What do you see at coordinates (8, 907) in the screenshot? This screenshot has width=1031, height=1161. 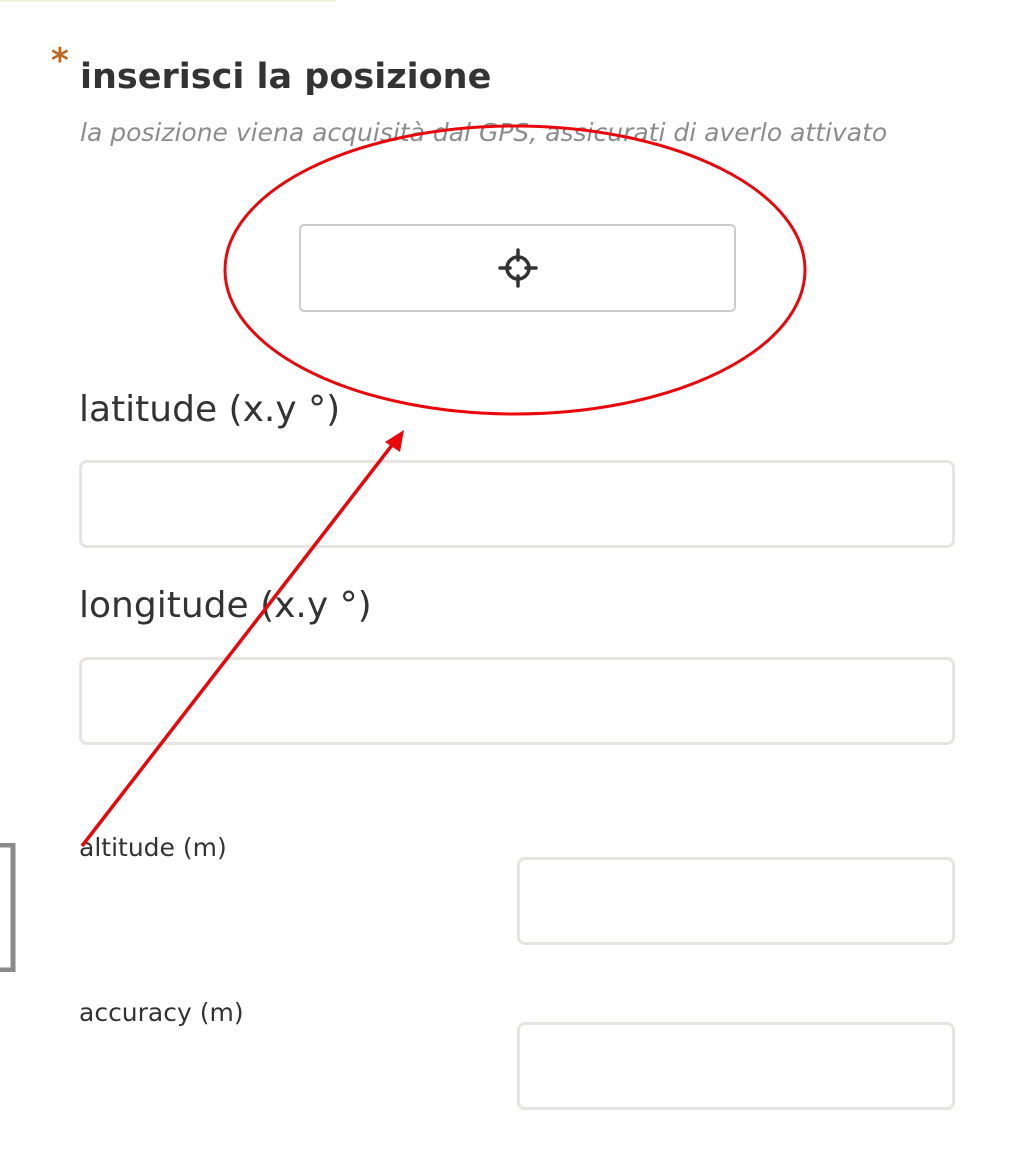 I see `side-bracket` at bounding box center [8, 907].